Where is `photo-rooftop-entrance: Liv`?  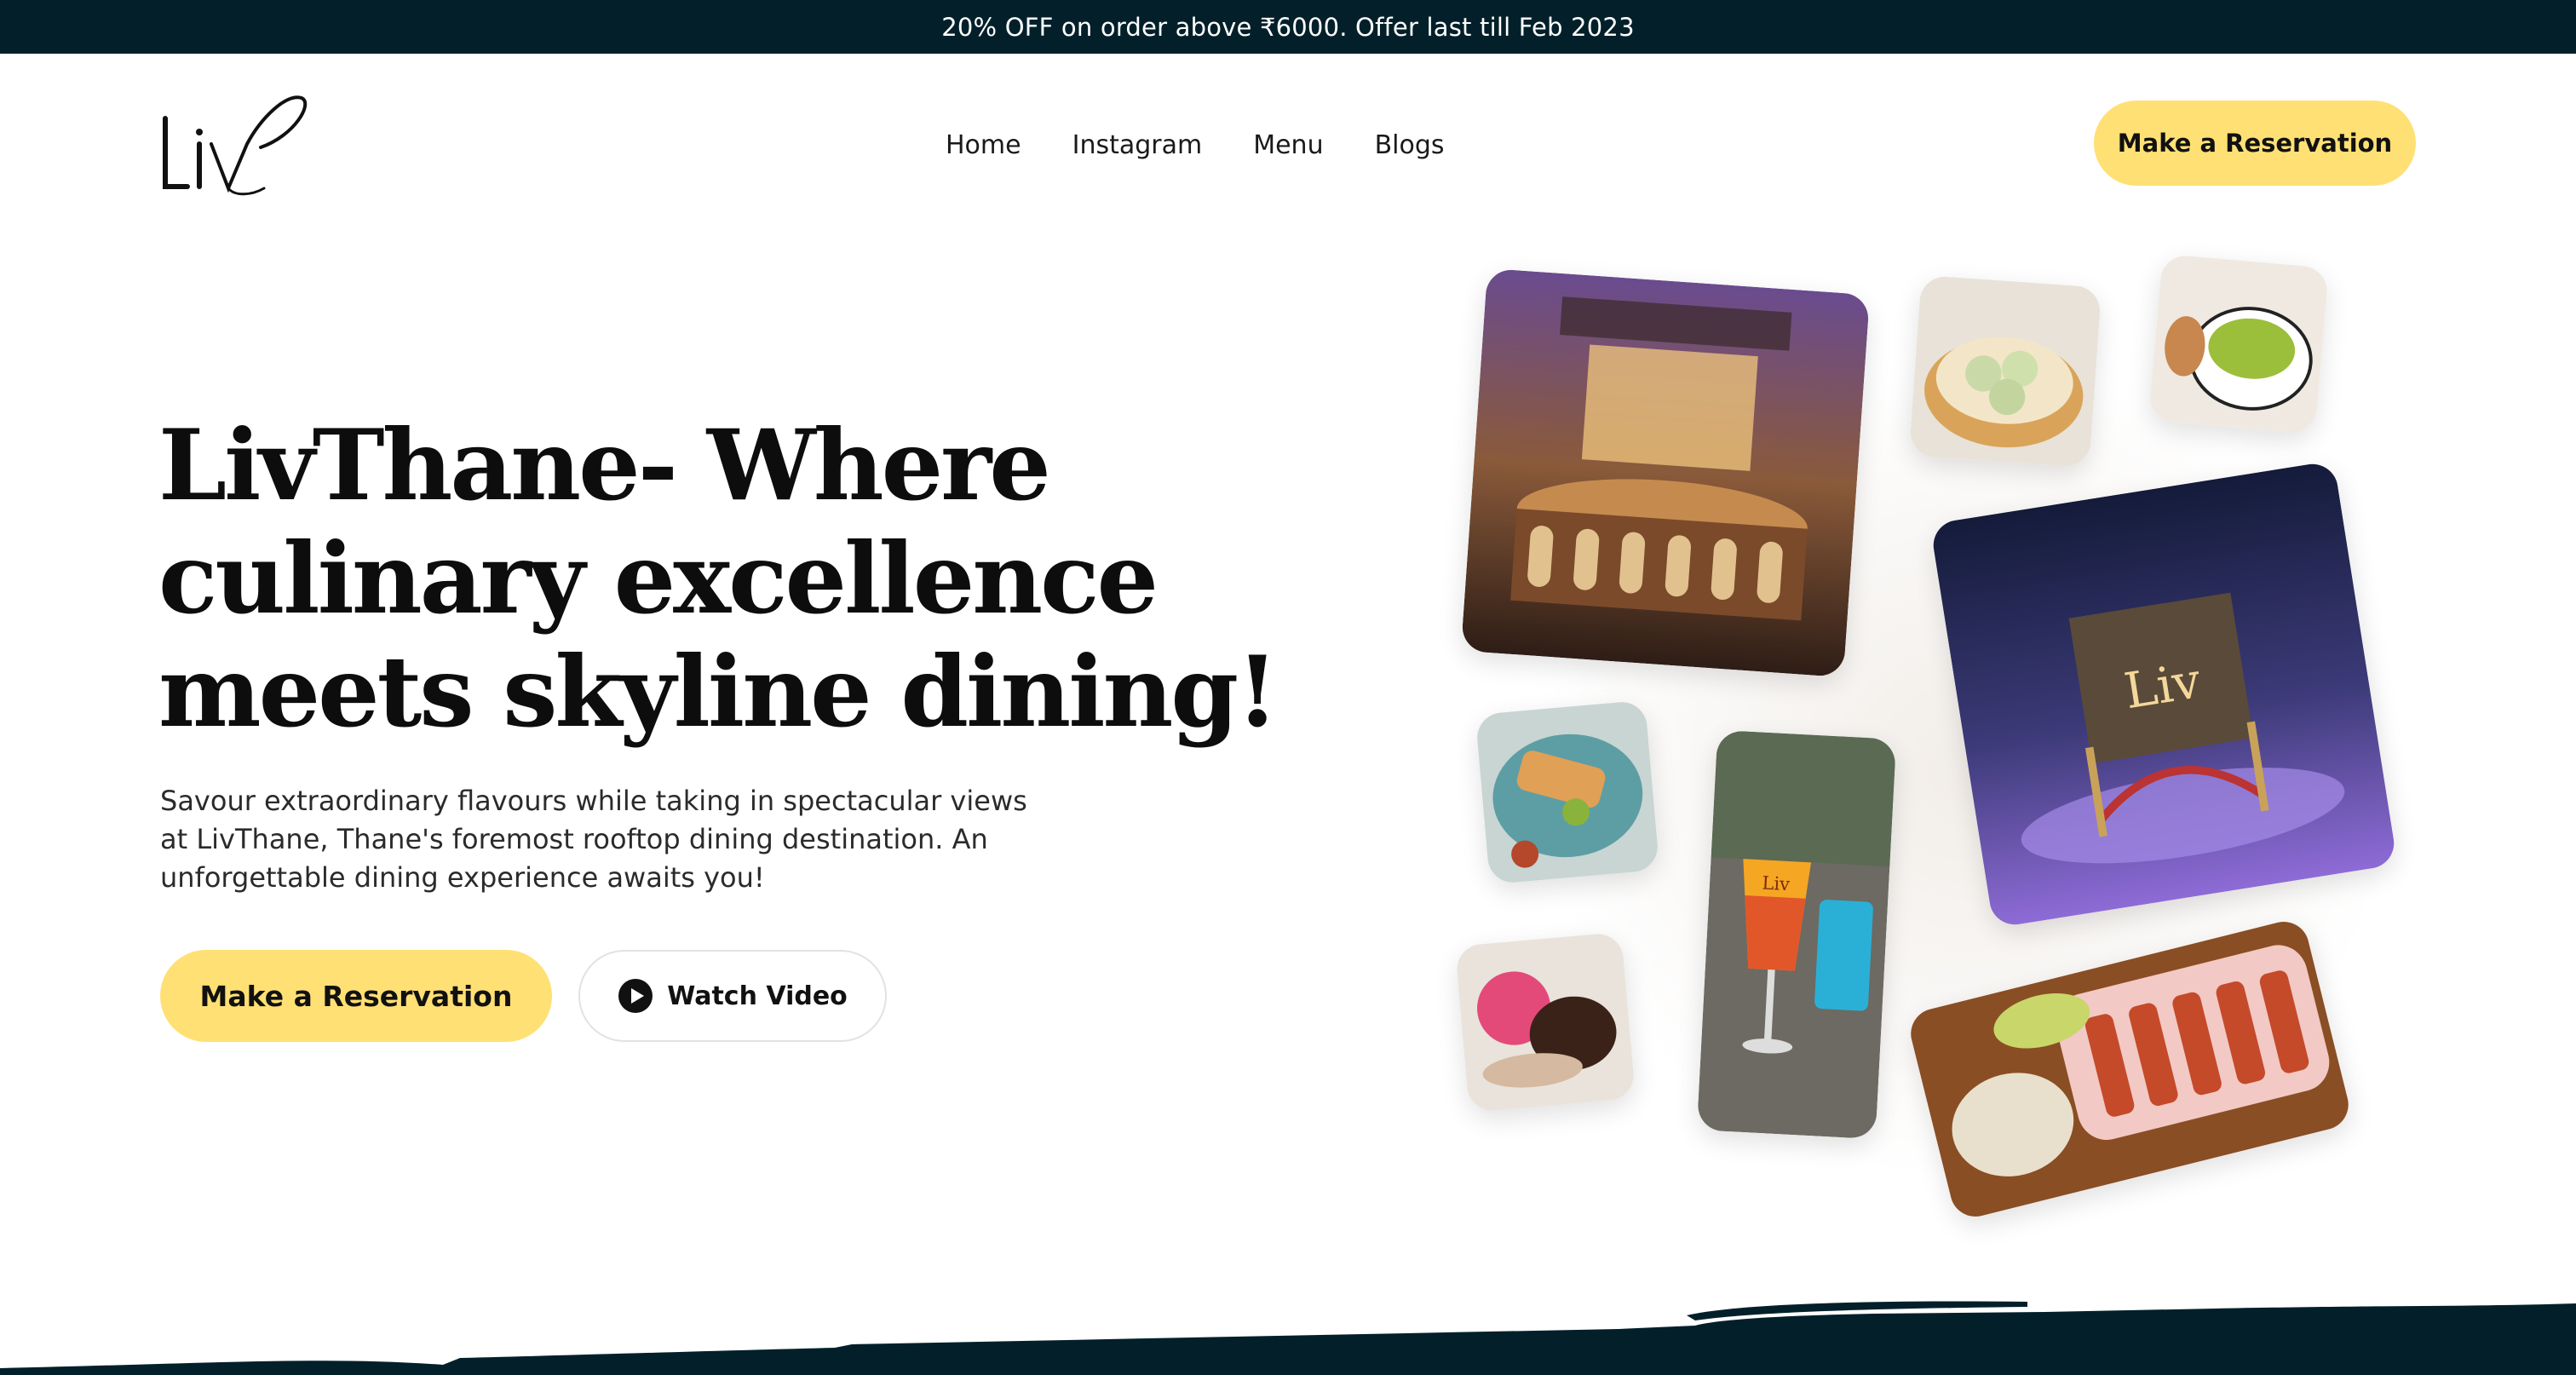
photo-rooftop-entrance: Liv is located at coordinates (2163, 694).